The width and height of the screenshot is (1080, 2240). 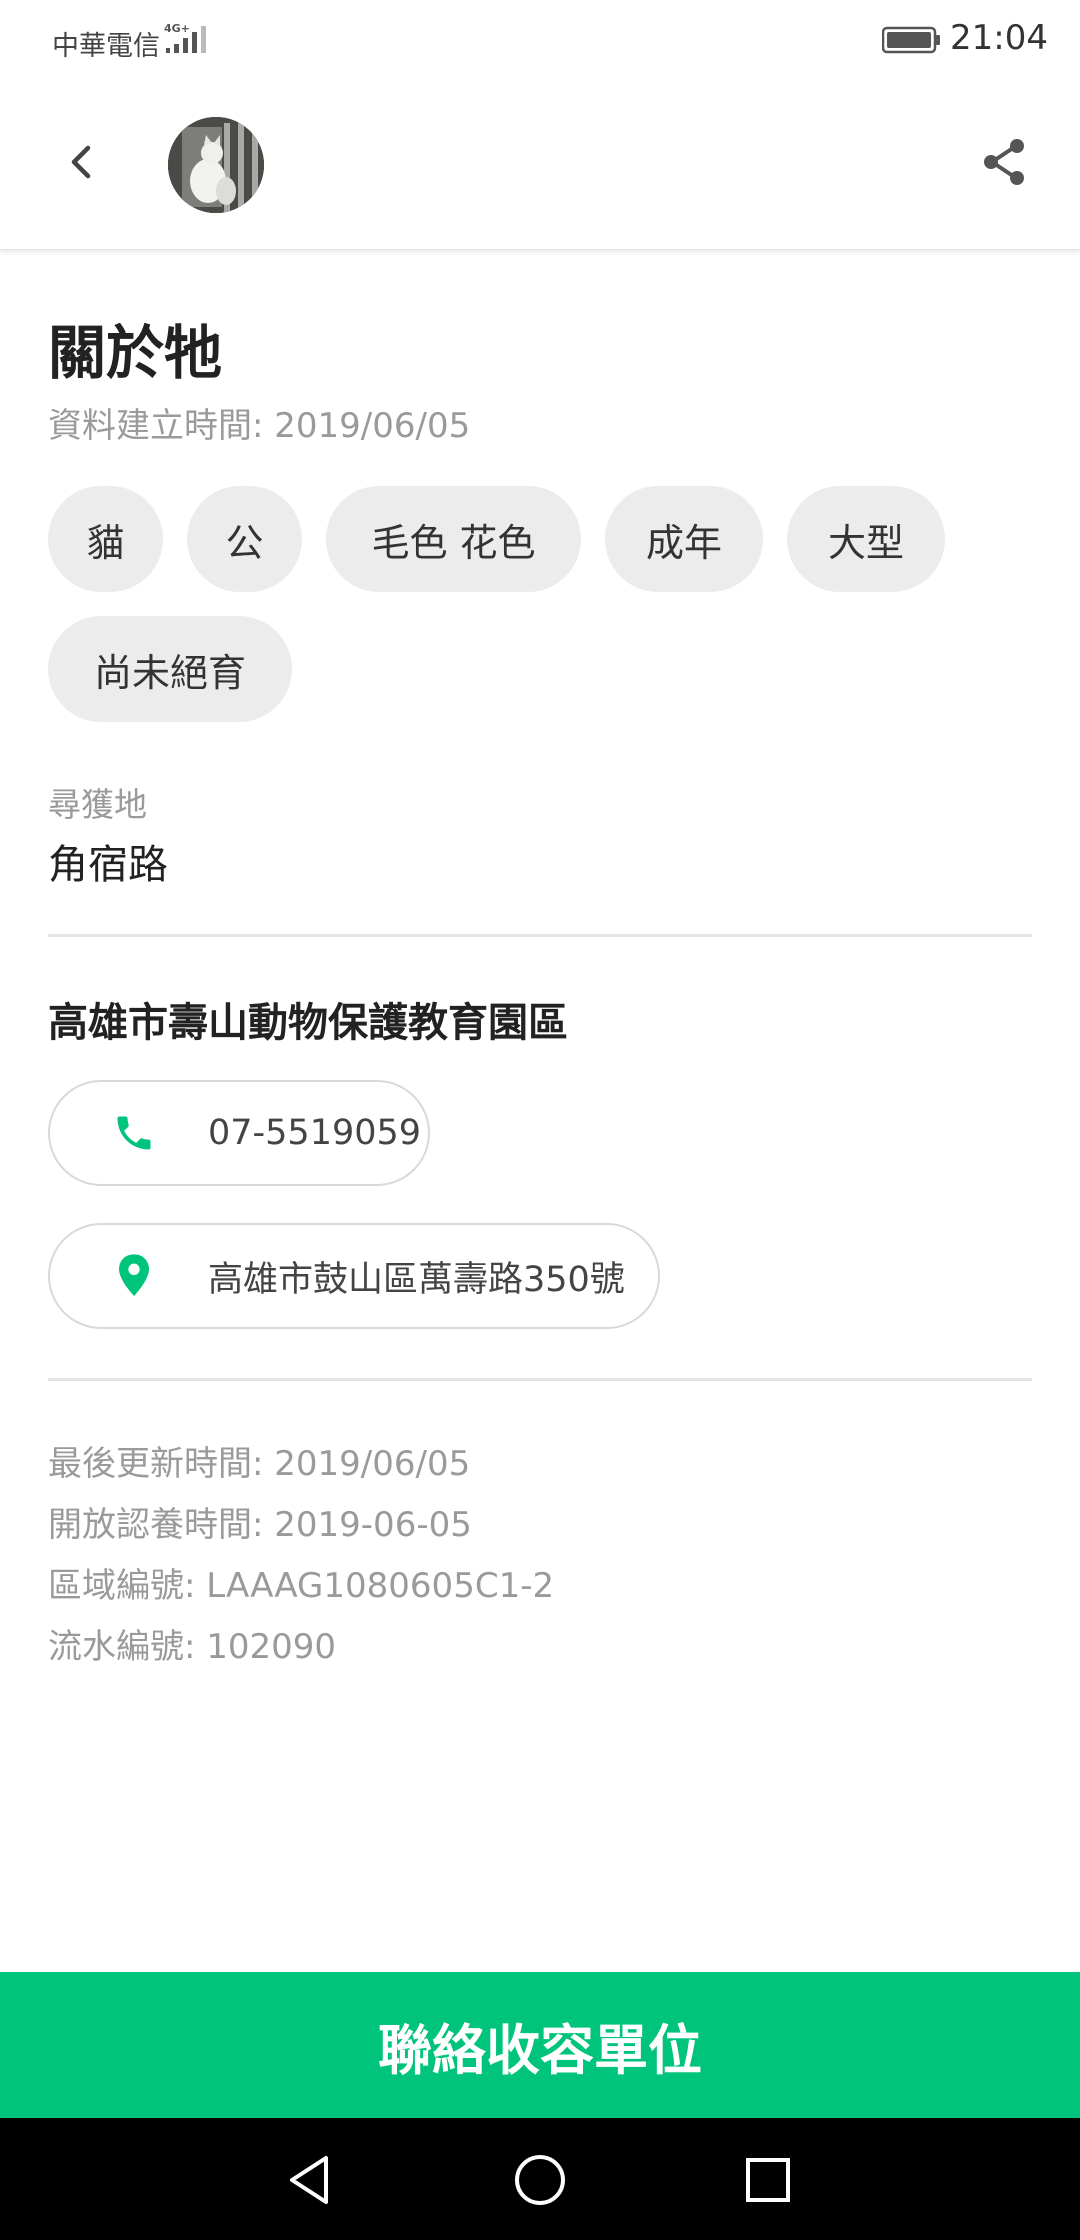 I want to click on address-button: 高雄市鼓山區萬壽路350號, so click(x=354, y=1276).